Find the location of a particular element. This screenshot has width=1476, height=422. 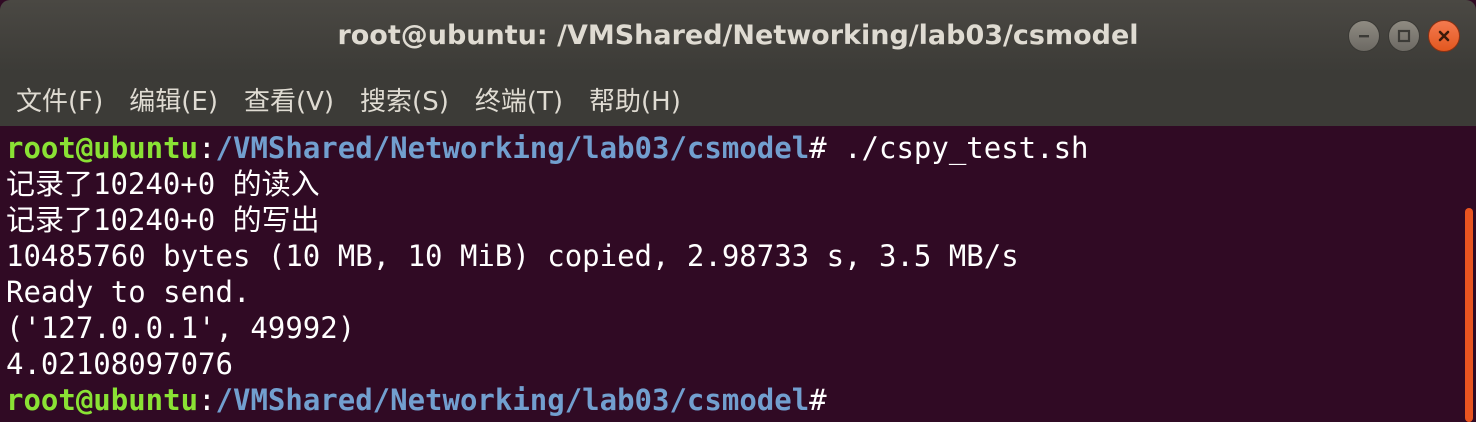

minimize-icon is located at coordinates (1364, 36).